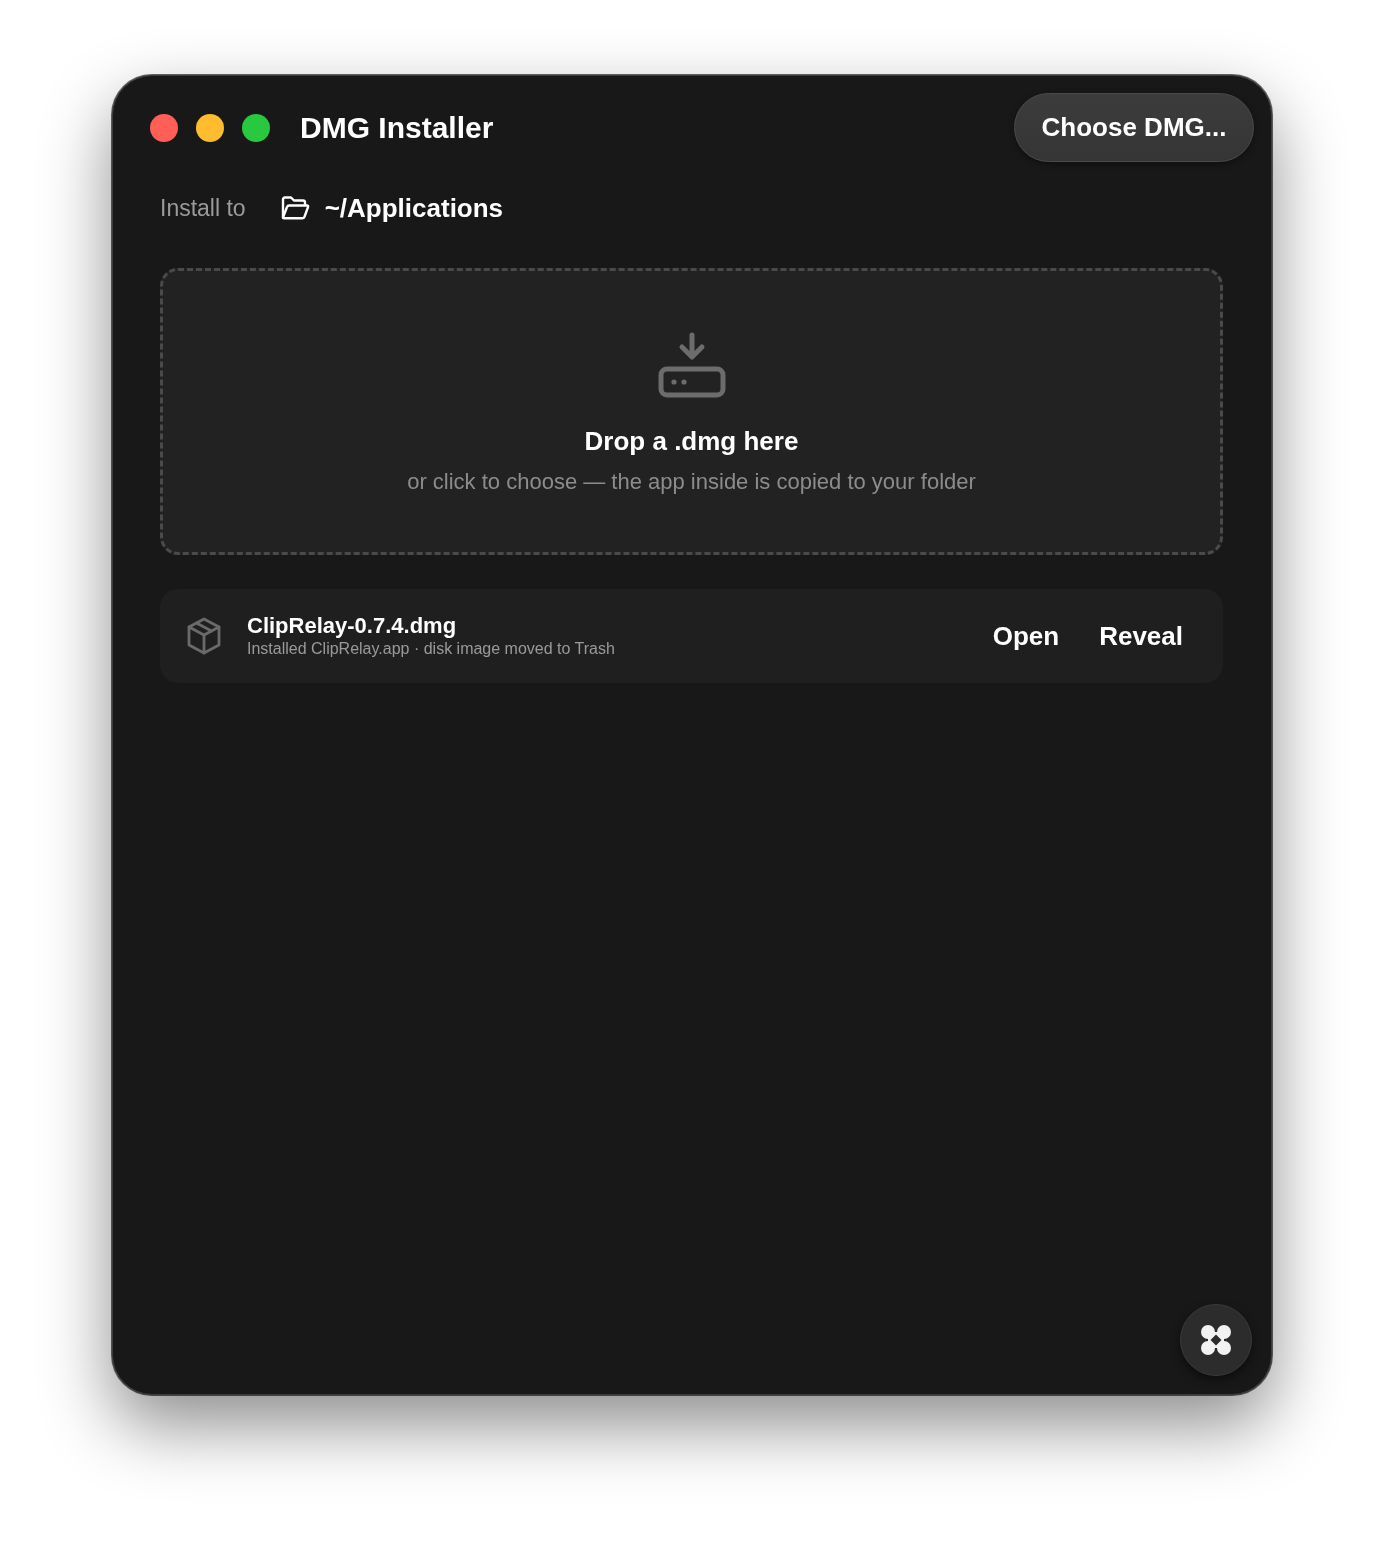 Image resolution: width=1384 pixels, height=1544 pixels. Describe the element at coordinates (691, 482) in the screenshot. I see `drop-hint: or click to choose — the app inside is copied to your folder` at that location.